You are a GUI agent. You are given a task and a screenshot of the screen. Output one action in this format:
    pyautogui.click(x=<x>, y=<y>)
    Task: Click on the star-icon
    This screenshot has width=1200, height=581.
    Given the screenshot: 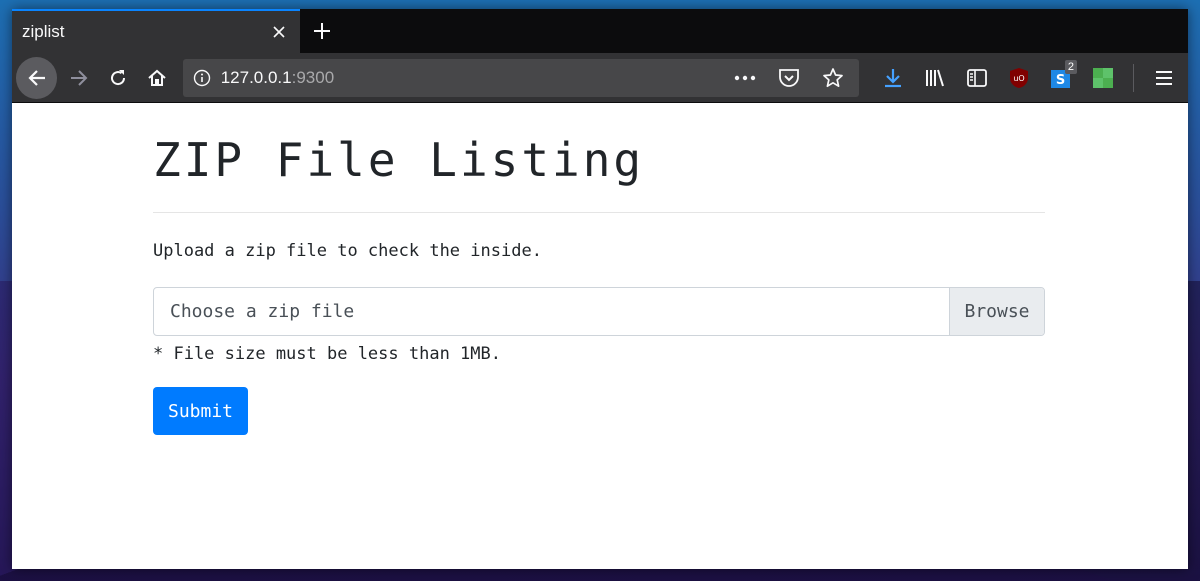 What is the action you would take?
    pyautogui.click(x=833, y=77)
    